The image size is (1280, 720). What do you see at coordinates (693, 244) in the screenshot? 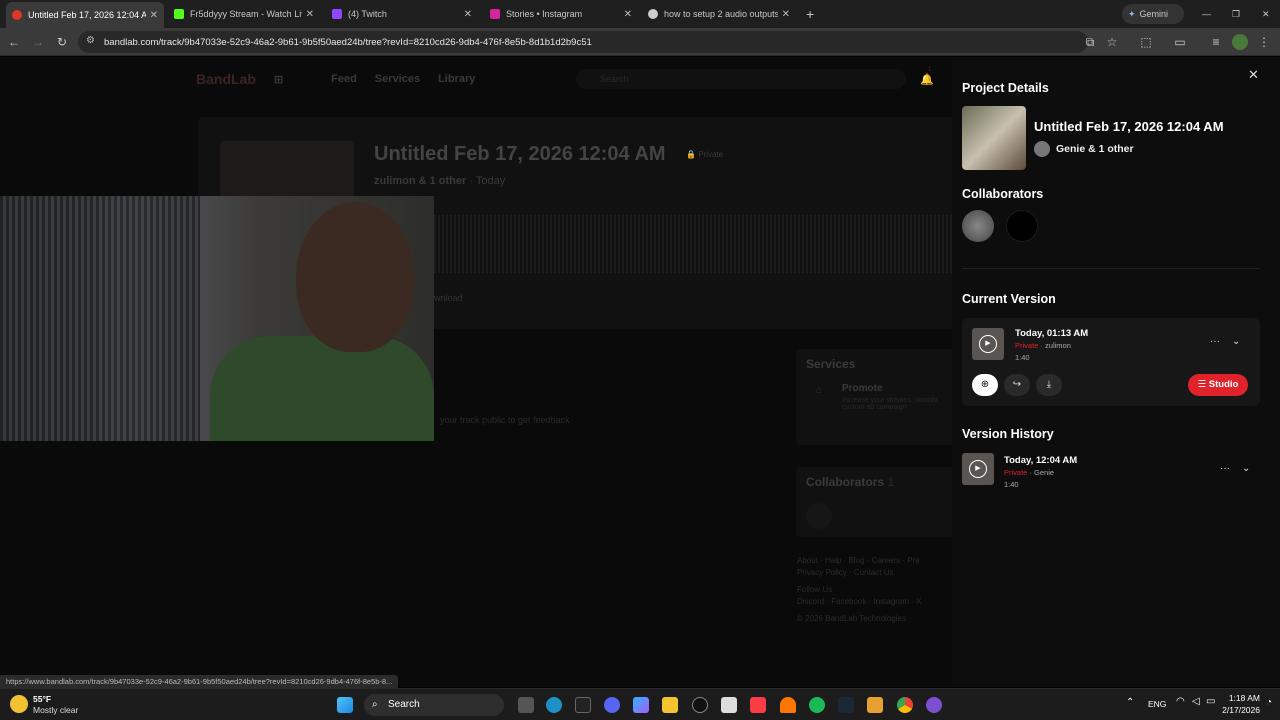
I see `waveform` at bounding box center [693, 244].